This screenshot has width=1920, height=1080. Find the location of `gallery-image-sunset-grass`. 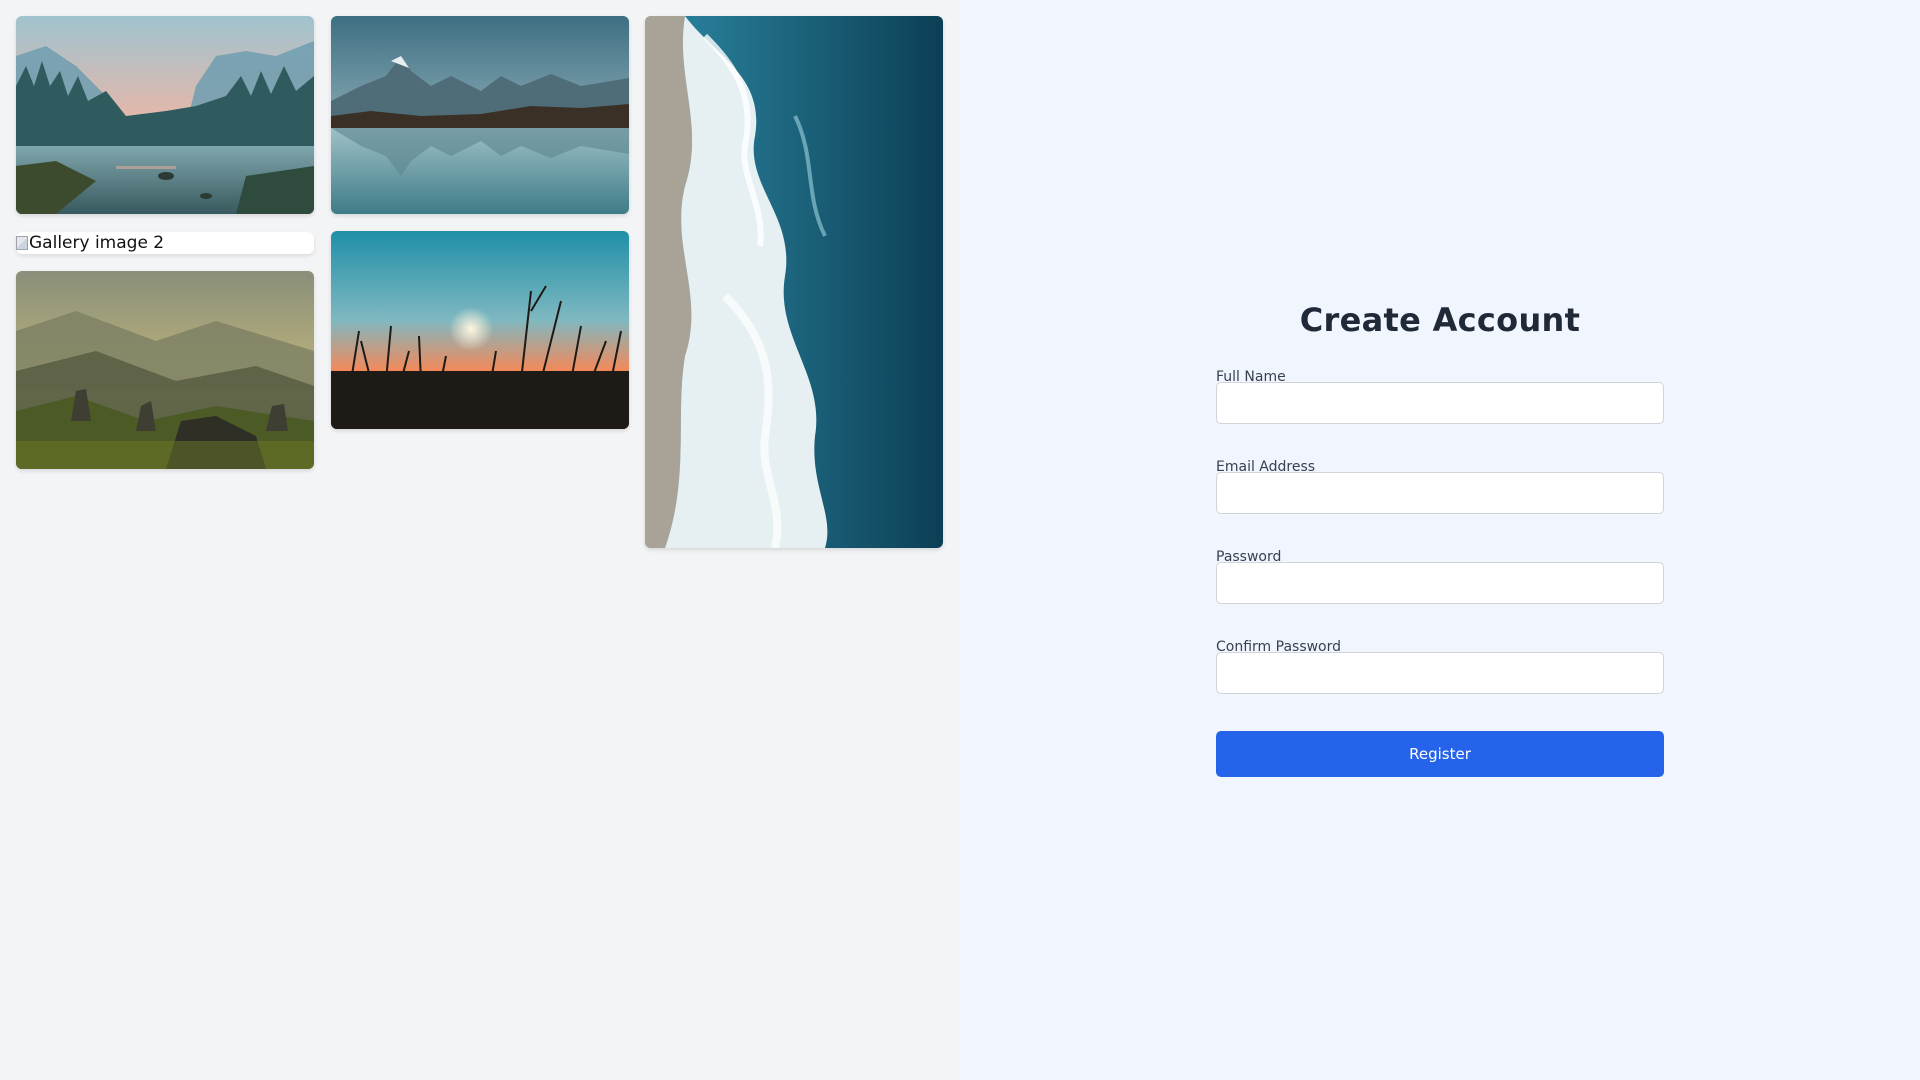

gallery-image-sunset-grass is located at coordinates (480, 330).